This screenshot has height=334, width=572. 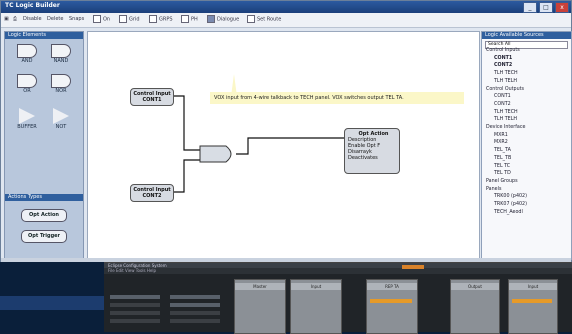 I want to click on tree-group: Device Interface, so click(x=505, y=127).